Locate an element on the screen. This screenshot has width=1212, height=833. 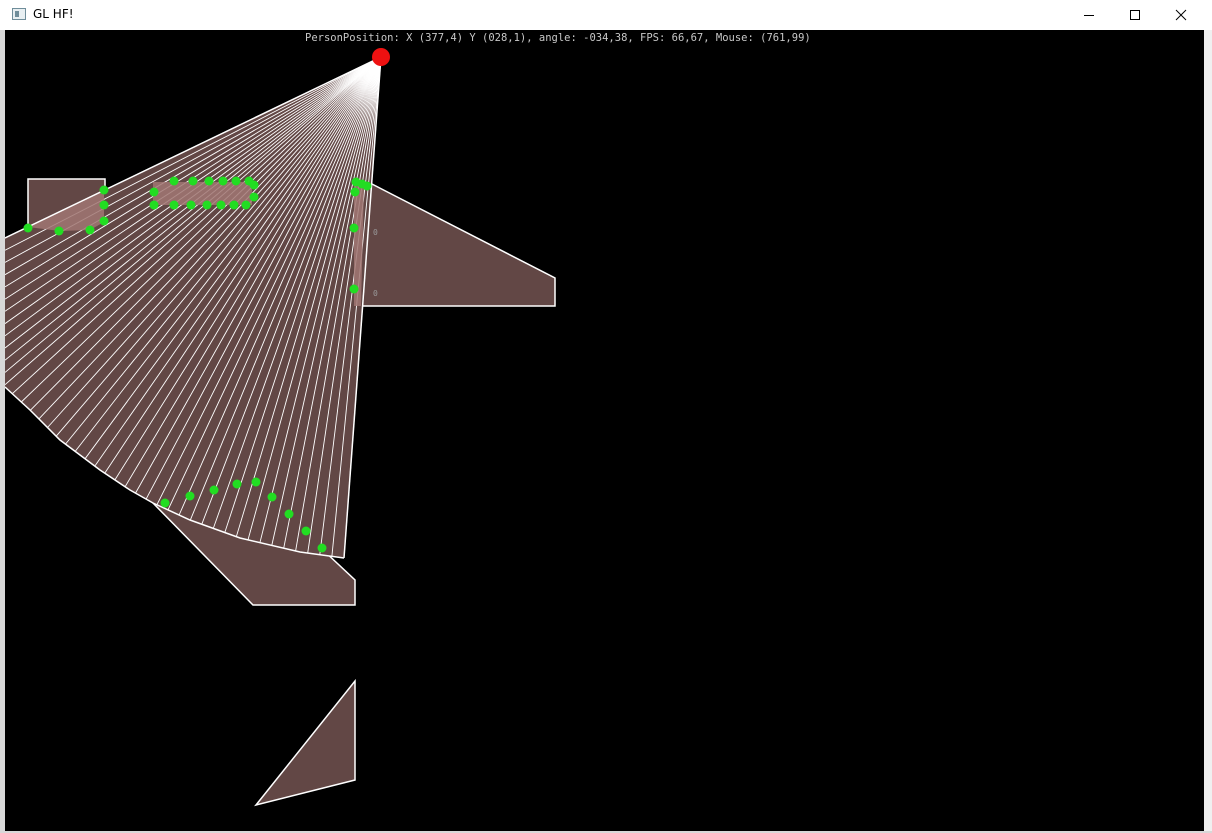
right-border is located at coordinates (1208, 431).